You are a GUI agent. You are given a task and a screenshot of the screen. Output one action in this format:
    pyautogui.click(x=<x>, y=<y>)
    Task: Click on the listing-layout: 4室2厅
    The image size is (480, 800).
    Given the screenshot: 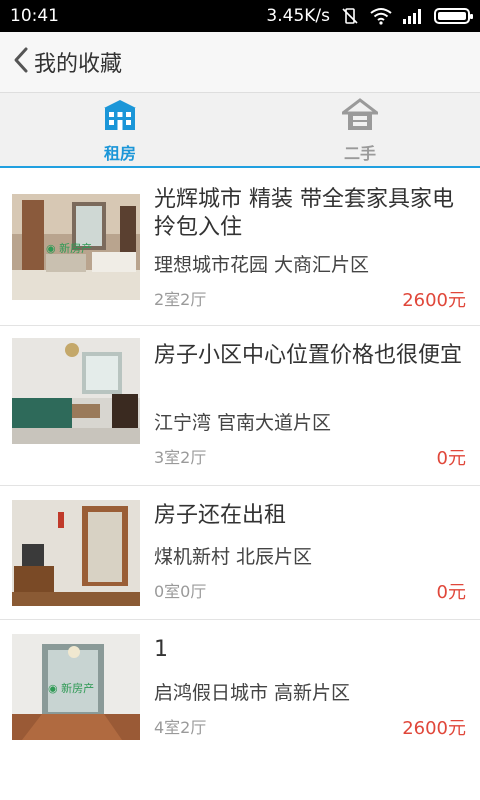 What is the action you would take?
    pyautogui.click(x=180, y=727)
    